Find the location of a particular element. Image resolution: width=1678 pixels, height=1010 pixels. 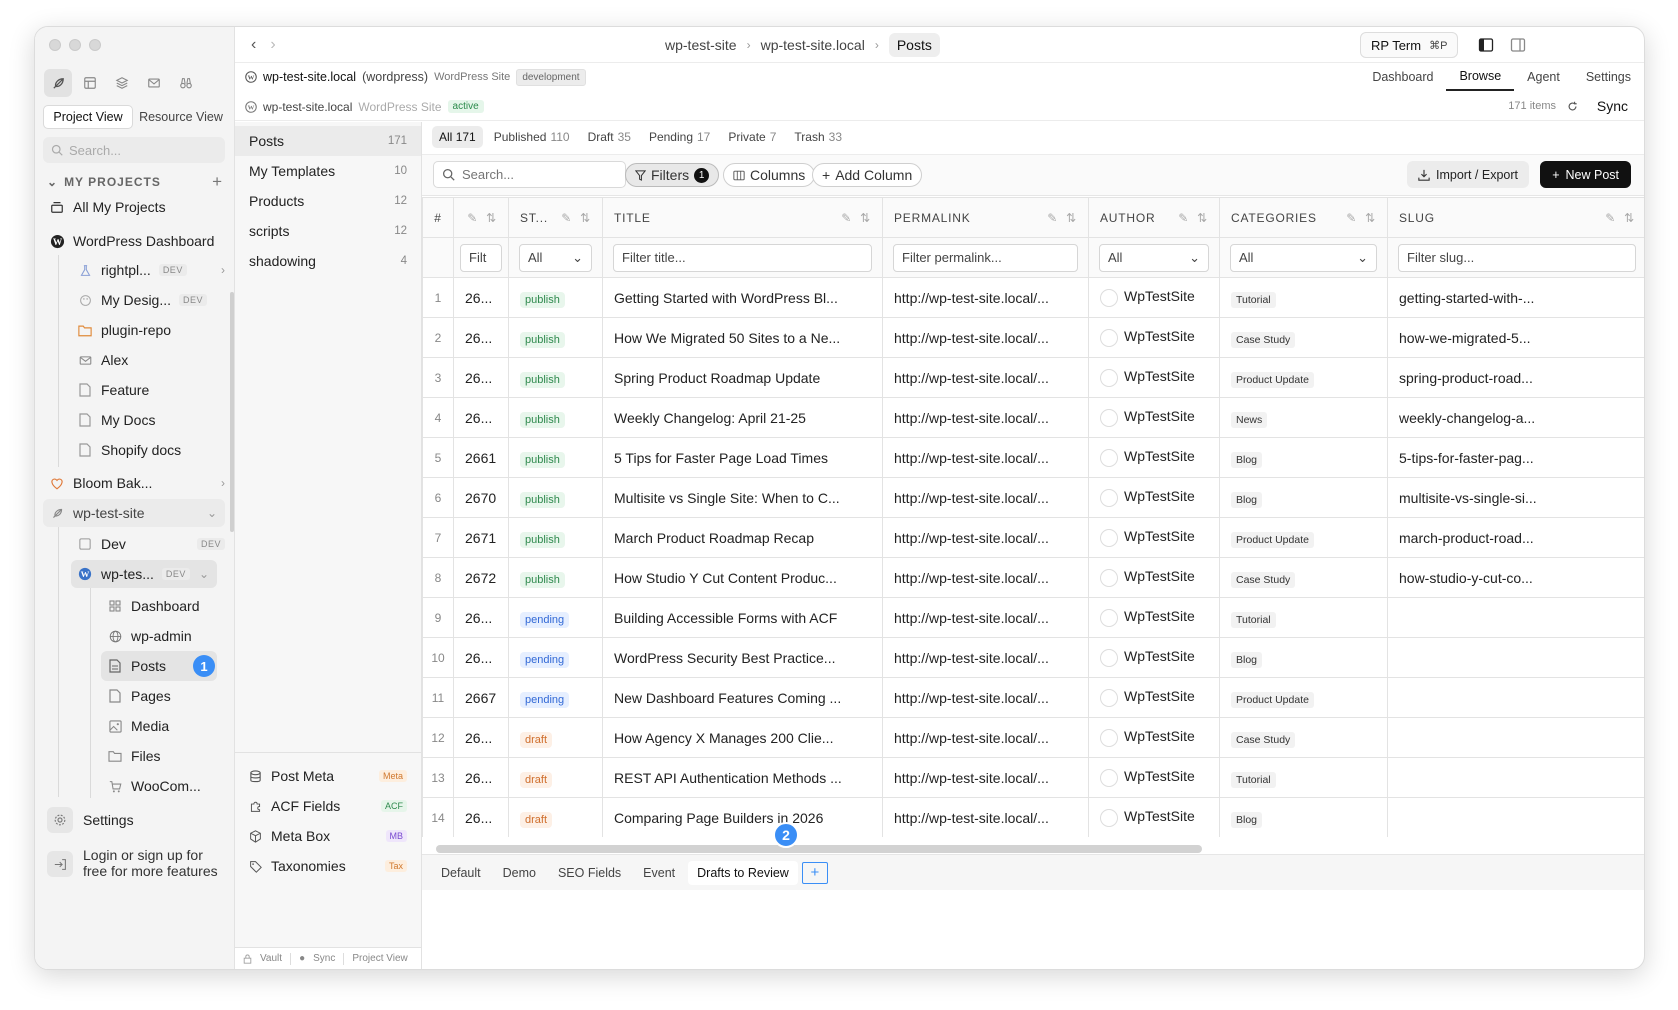

post-meta-item: Post Meta Meta is located at coordinates (328, 776).